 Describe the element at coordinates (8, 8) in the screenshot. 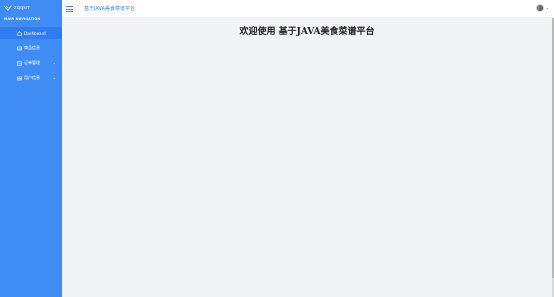

I see `logo-icon` at that location.